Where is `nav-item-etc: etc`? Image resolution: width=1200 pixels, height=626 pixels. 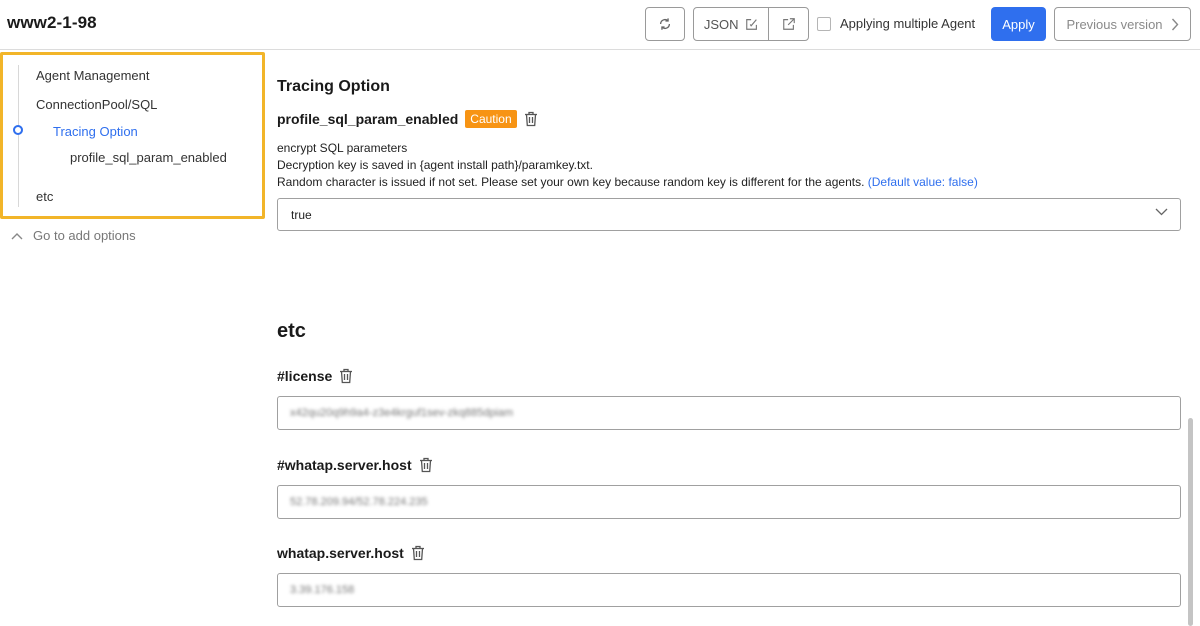 nav-item-etc: etc is located at coordinates (44, 196).